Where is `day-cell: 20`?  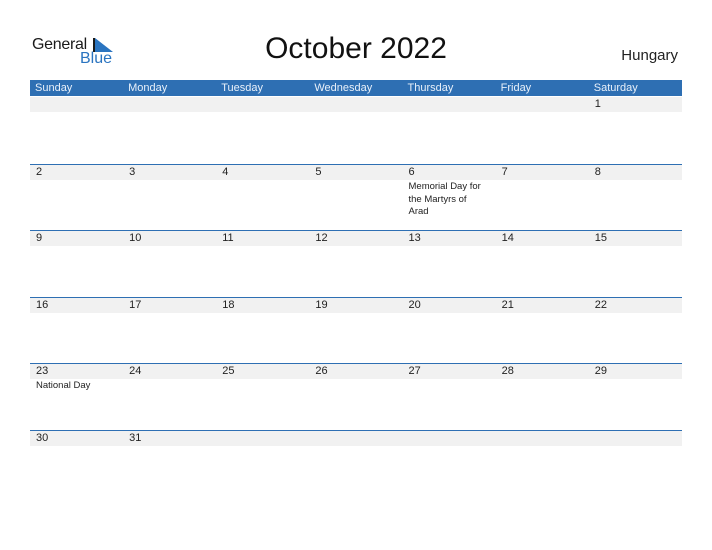
day-cell: 20 is located at coordinates (449, 305).